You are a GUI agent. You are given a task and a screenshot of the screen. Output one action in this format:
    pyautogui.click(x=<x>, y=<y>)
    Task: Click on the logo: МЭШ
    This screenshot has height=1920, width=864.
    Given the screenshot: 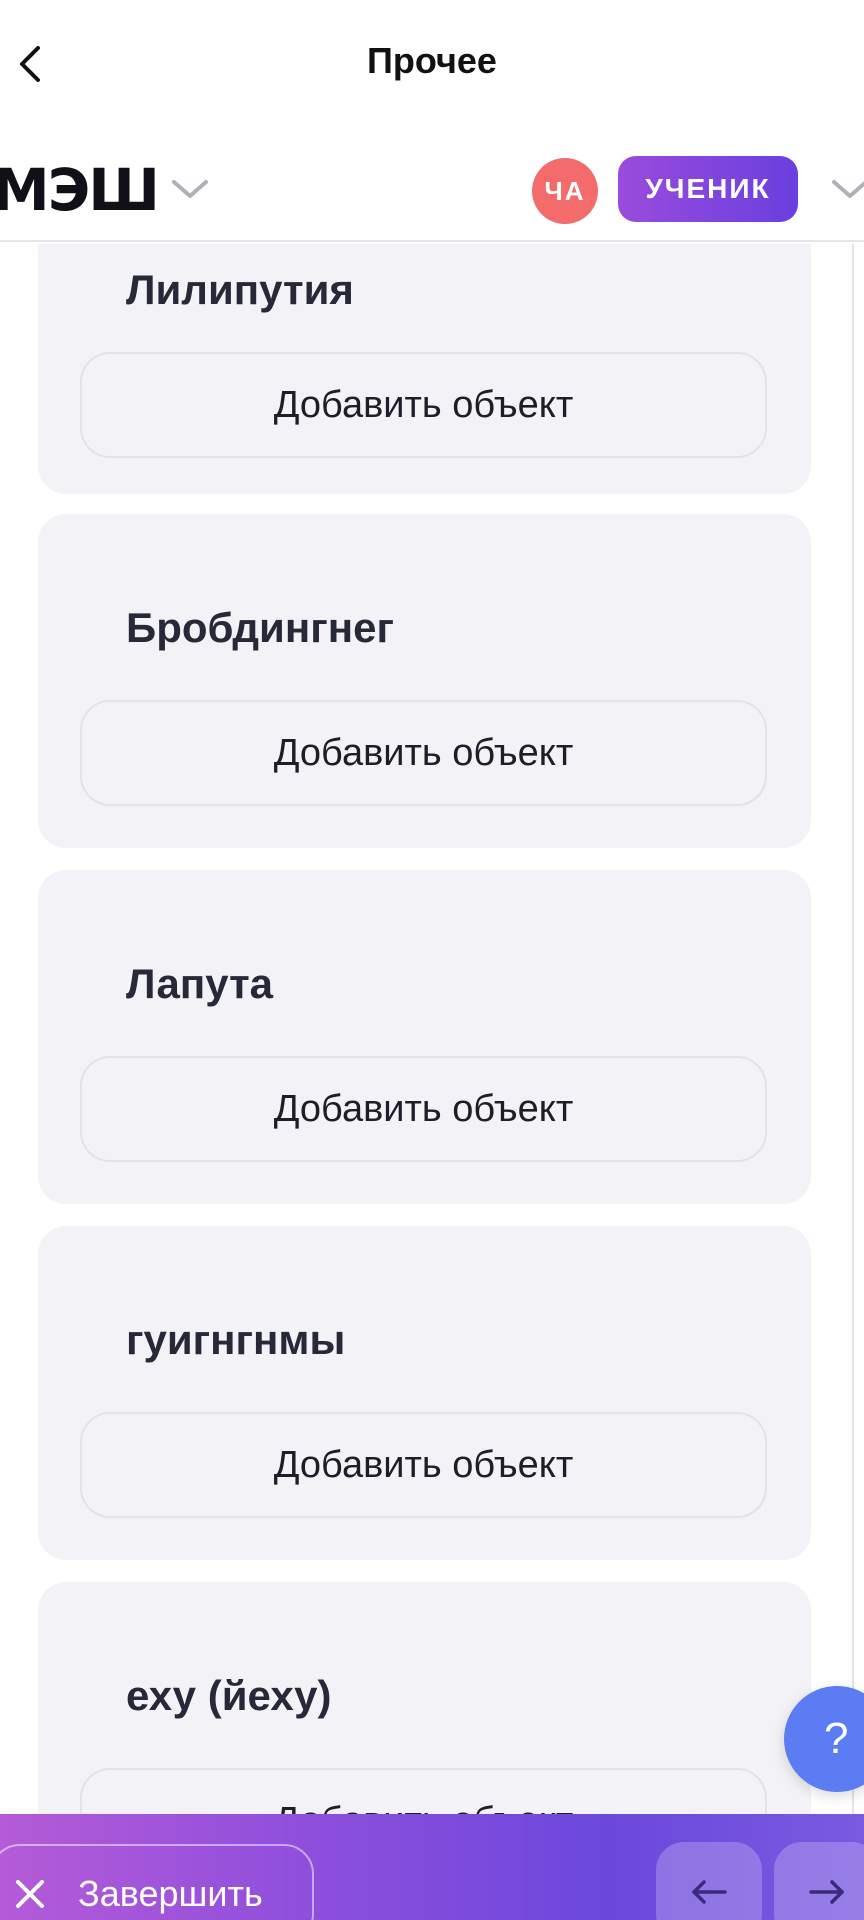 What is the action you would take?
    pyautogui.click(x=80, y=190)
    